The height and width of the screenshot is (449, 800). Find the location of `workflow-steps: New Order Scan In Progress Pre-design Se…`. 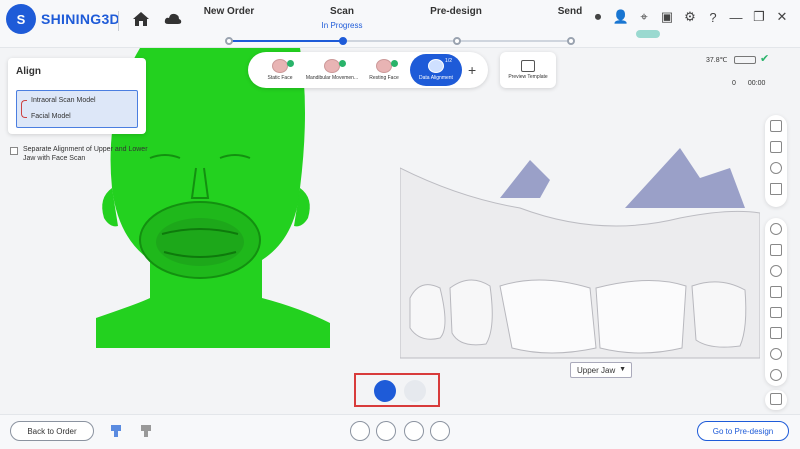

workflow-steps: New Order Scan In Progress Pre-design Se… is located at coordinates (390, 24).